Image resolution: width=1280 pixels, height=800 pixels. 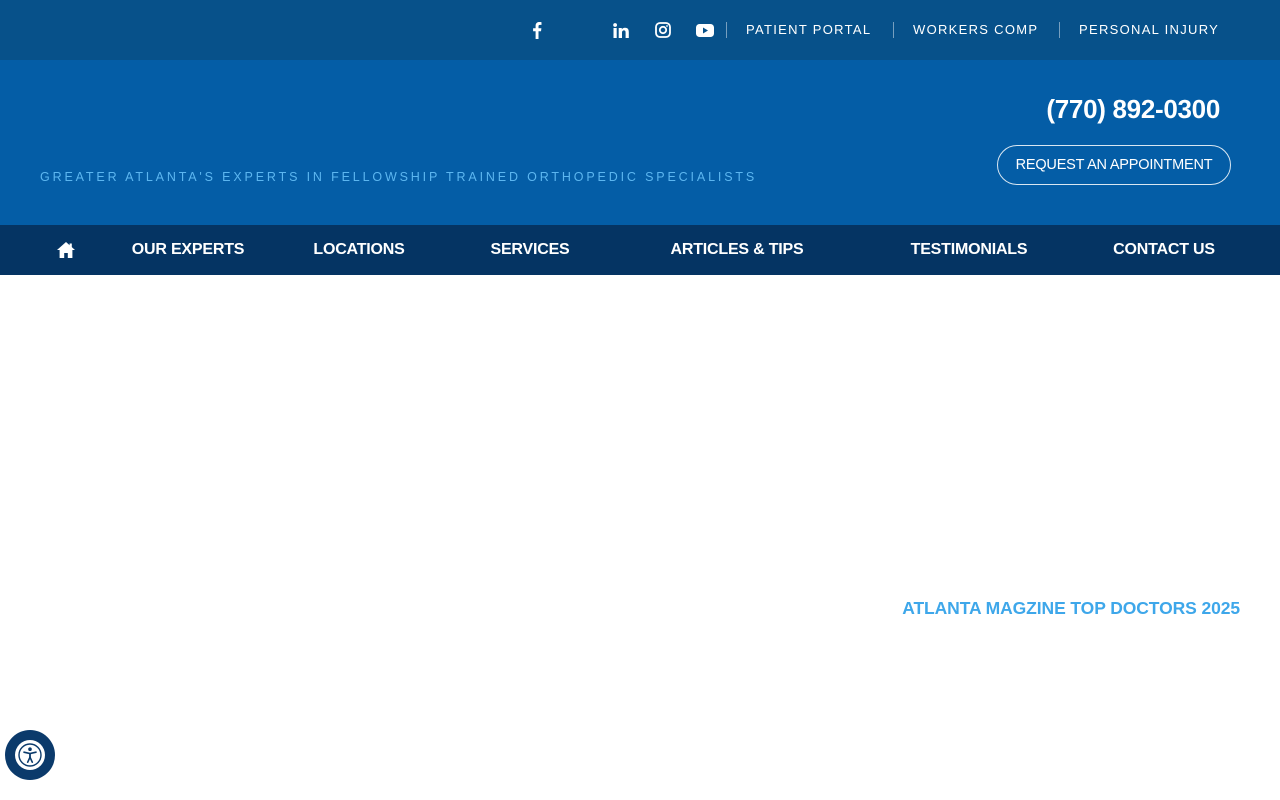 I want to click on instagram-icon, so click(x=663, y=30).